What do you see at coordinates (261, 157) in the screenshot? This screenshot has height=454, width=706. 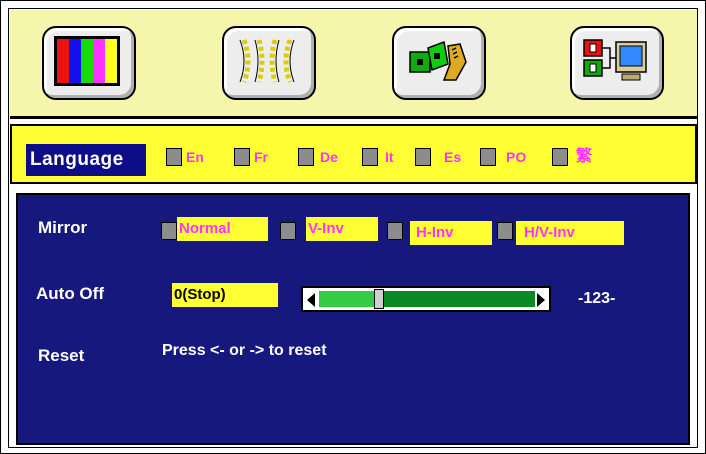 I see `language-option-fr: Fr` at bounding box center [261, 157].